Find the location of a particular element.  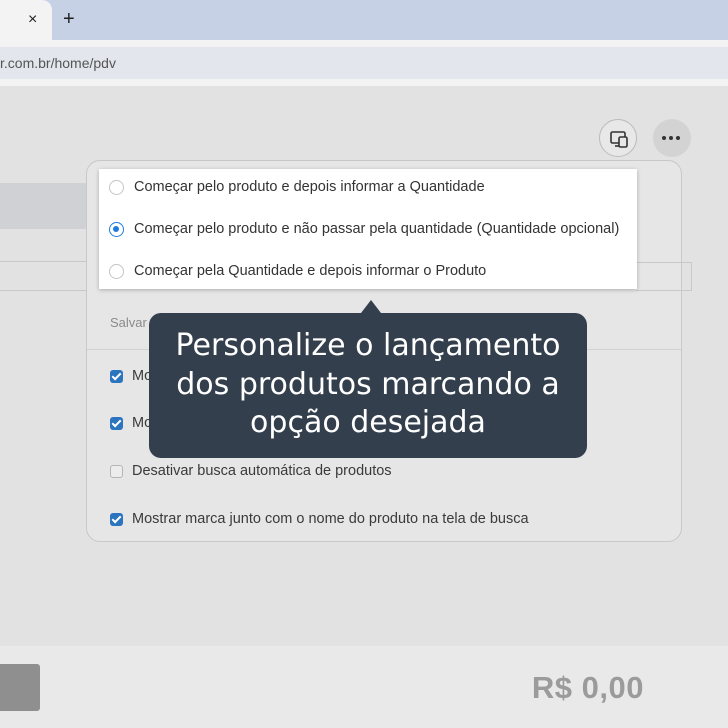

url-field: r.com.br/home/pdv is located at coordinates (364, 63).